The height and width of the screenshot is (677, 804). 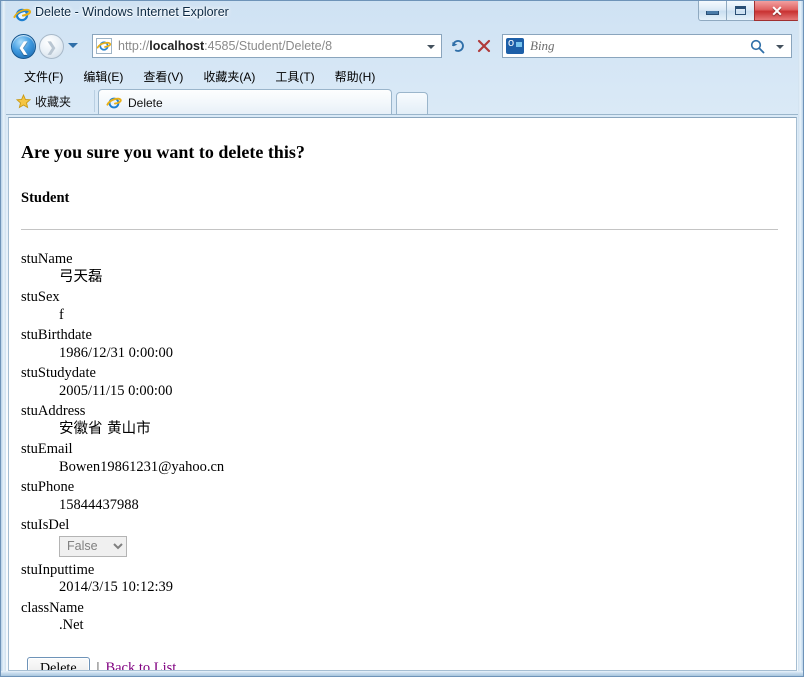 What do you see at coordinates (45, 525) in the screenshot?
I see `field-label-stuIsDel: stuIsDel` at bounding box center [45, 525].